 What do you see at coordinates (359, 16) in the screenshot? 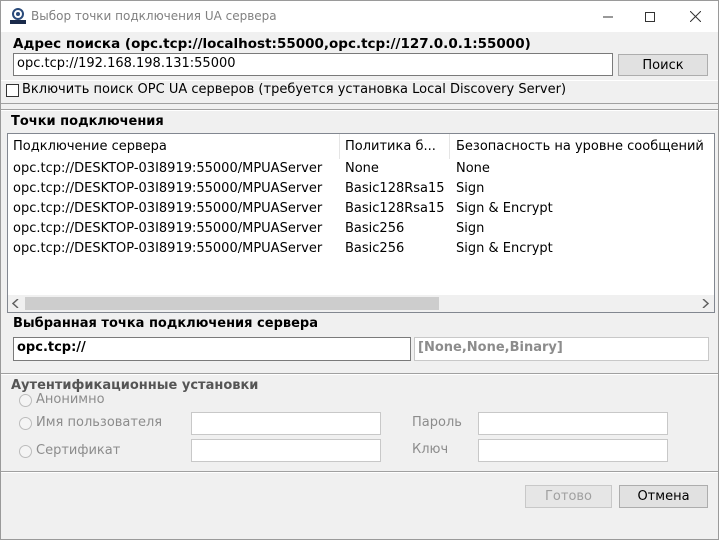
I see `title-bar: Выбор точки подключения UA сервера` at bounding box center [359, 16].